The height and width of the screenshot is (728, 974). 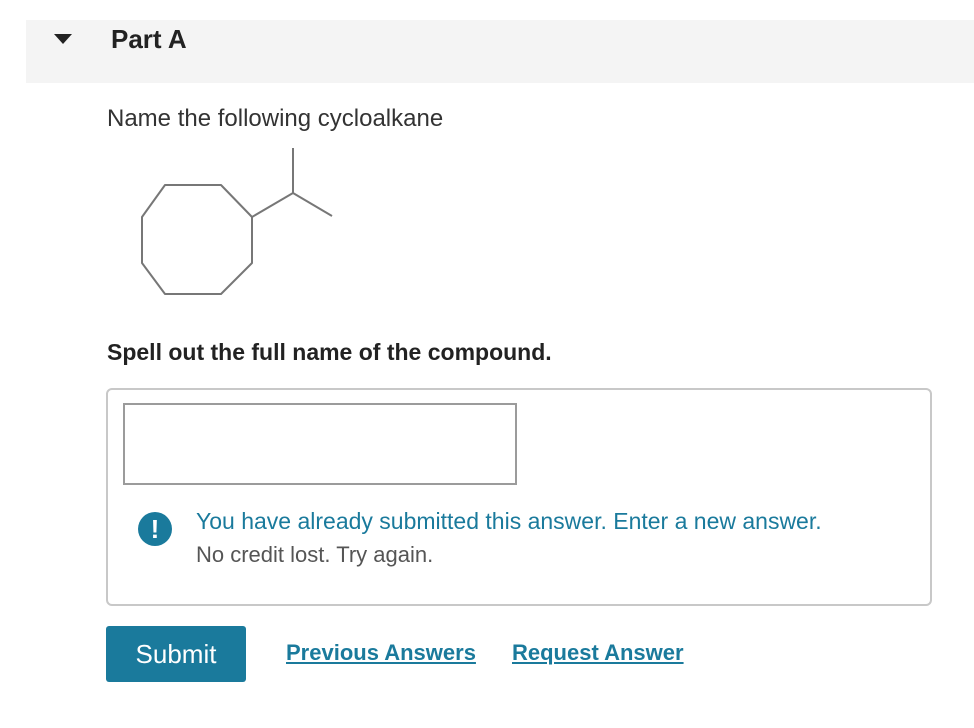 What do you see at coordinates (176, 654) in the screenshot?
I see `submit-button: Submit` at bounding box center [176, 654].